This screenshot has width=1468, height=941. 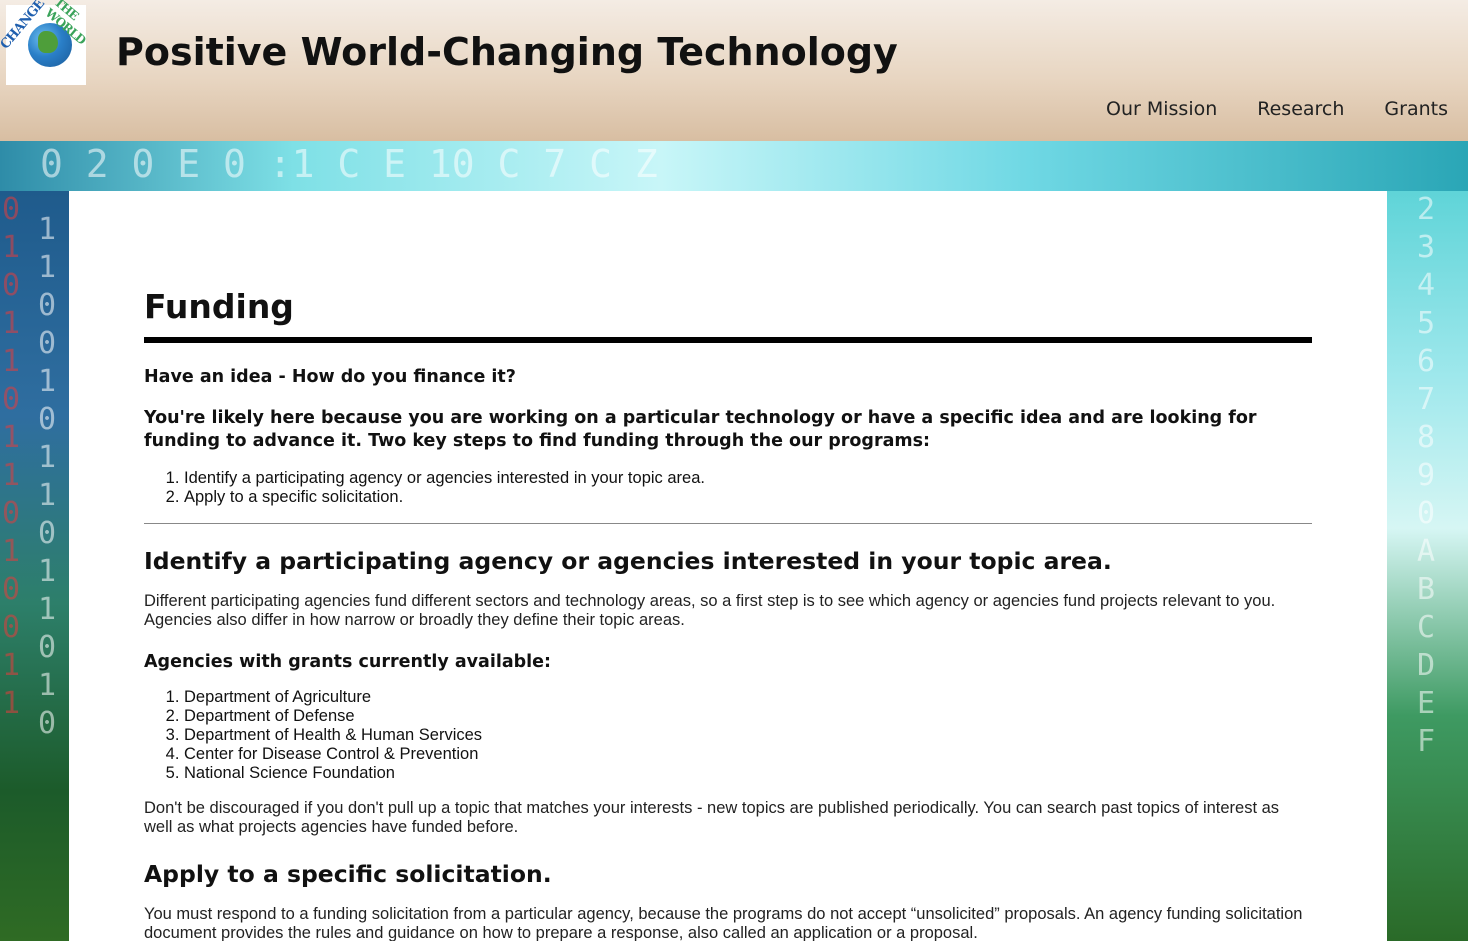 I want to click on site-title: Positive World-Changing Technology, so click(x=507, y=52).